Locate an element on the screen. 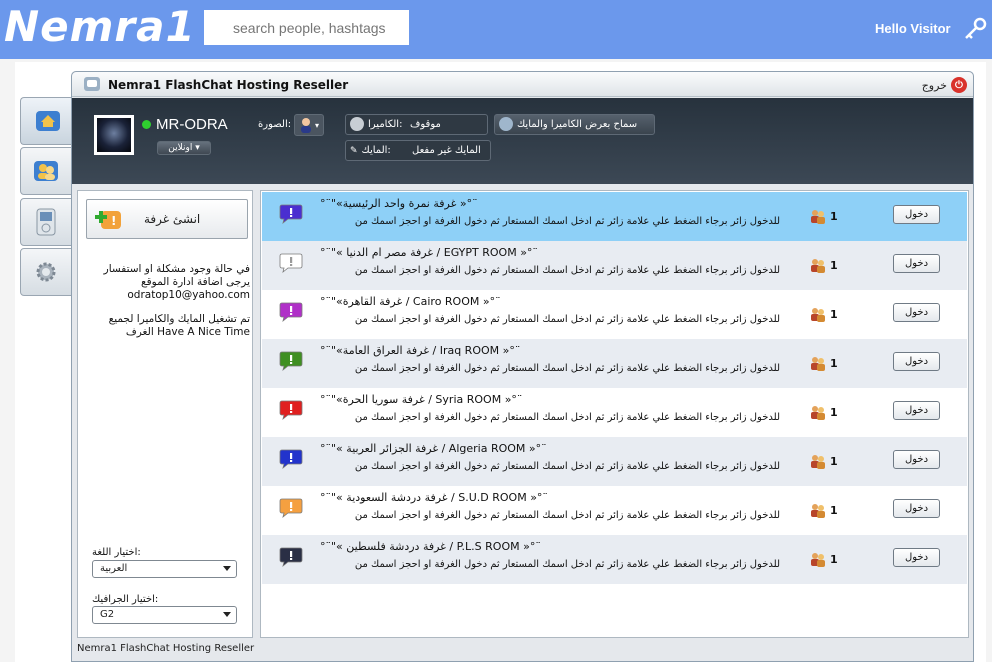 The image size is (992, 662). camera-value: موقوف is located at coordinates (425, 124).